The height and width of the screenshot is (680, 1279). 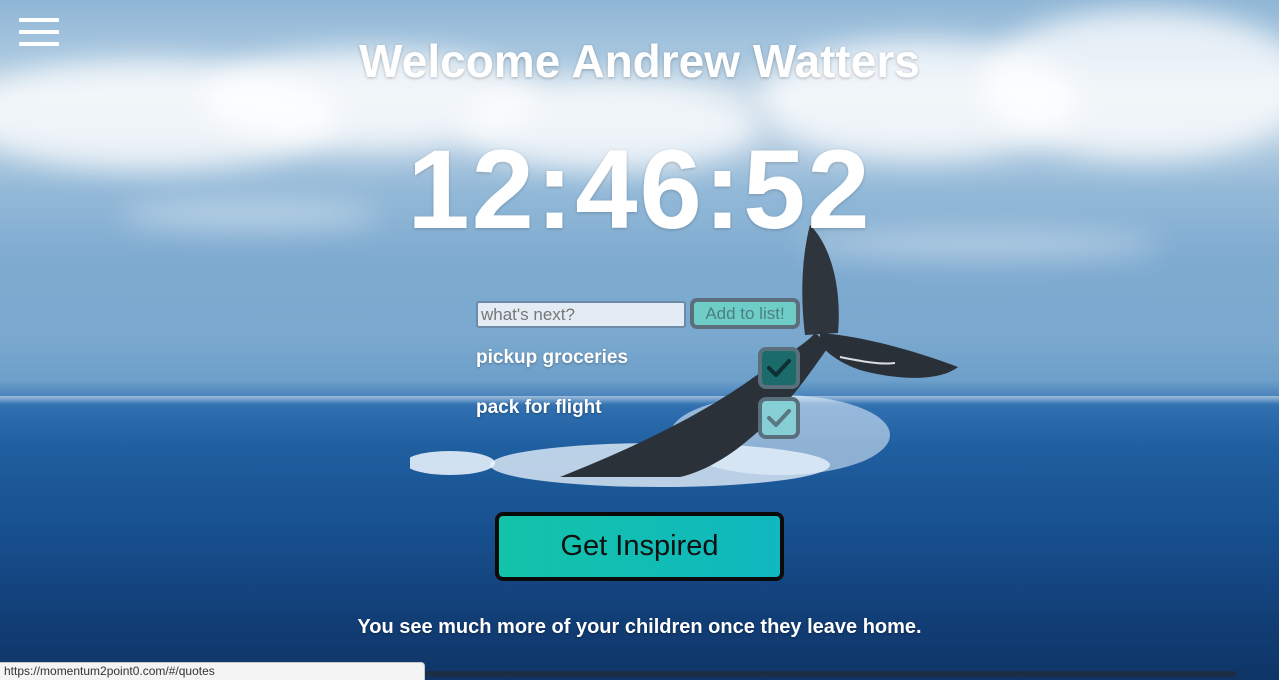 I want to click on todo-item-label: pack for flight, so click(x=539, y=407).